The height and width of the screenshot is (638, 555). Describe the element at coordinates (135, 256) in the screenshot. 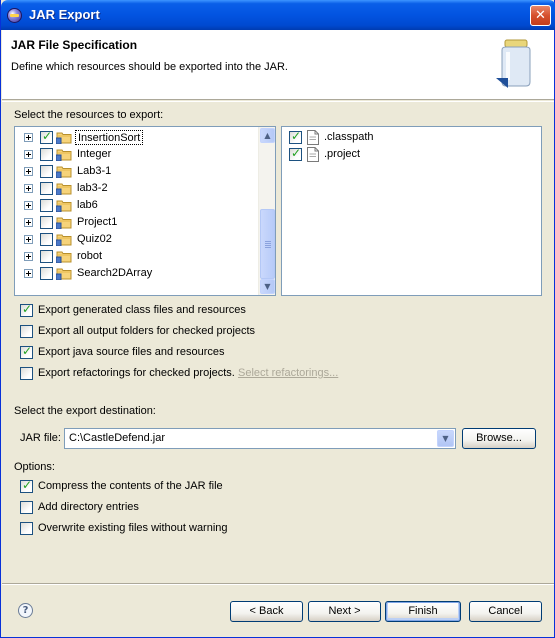

I see `tree-item: robot` at that location.